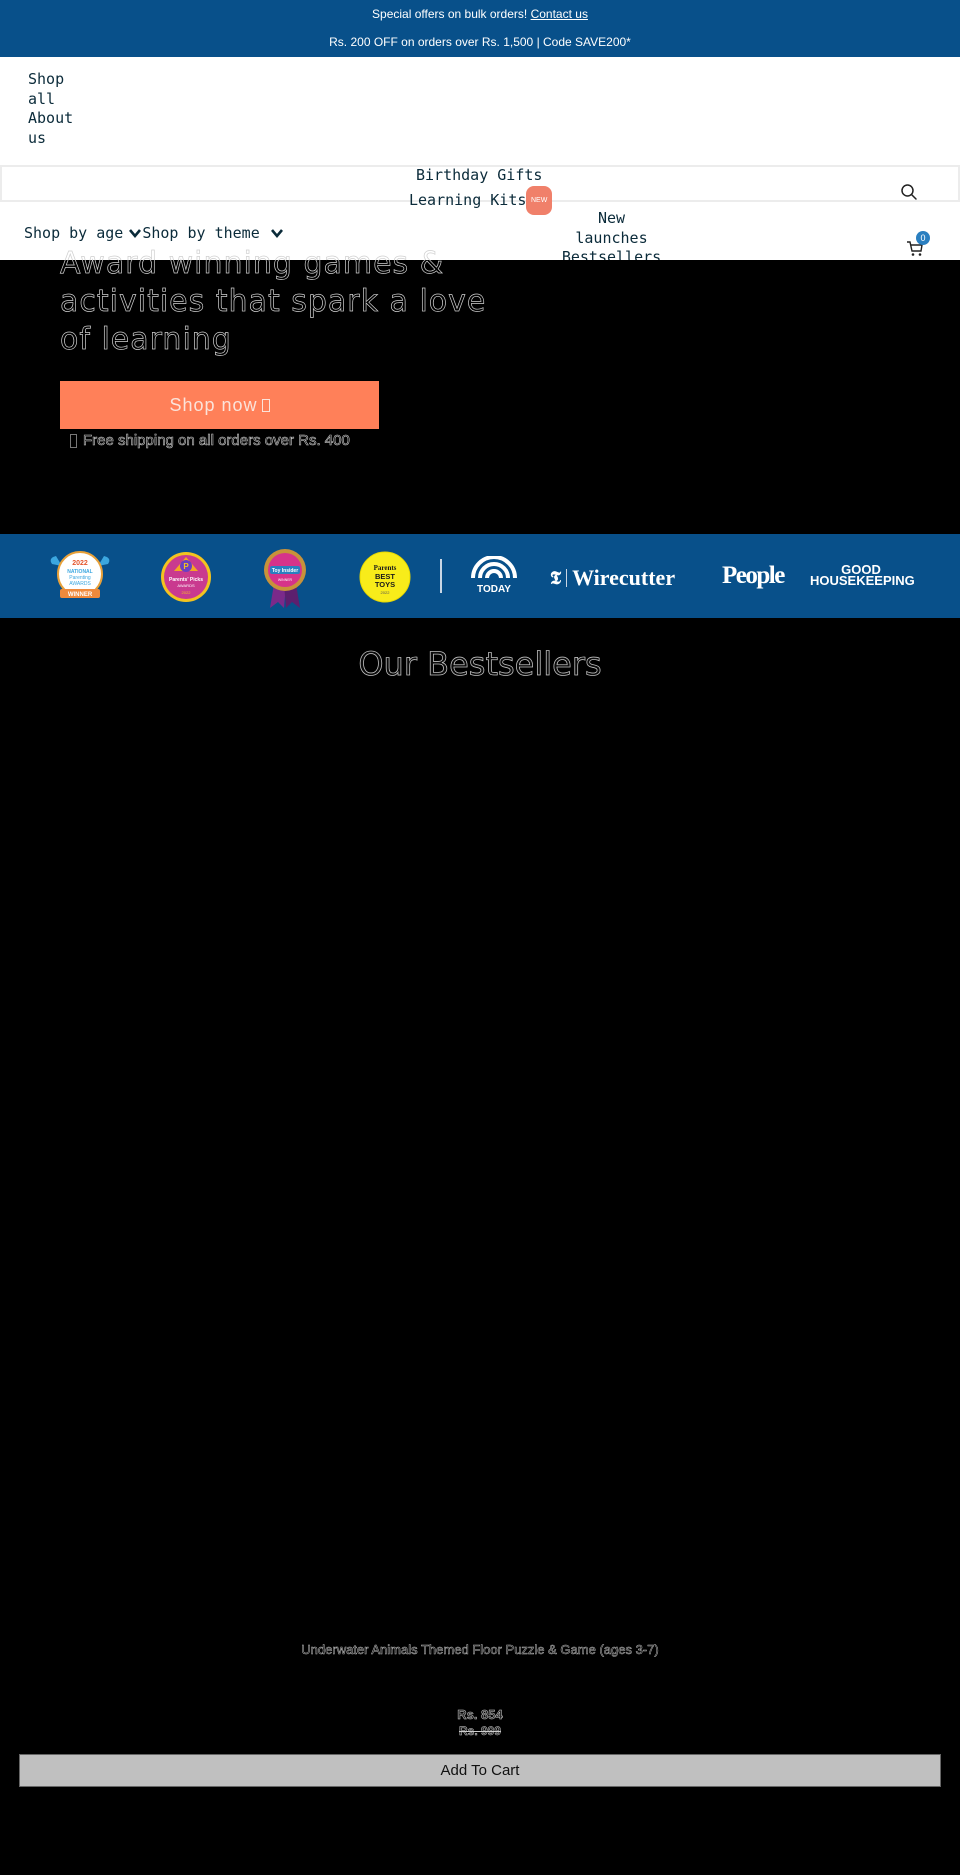  What do you see at coordinates (385, 568) in the screenshot?
I see `svg-text: Parents` at bounding box center [385, 568].